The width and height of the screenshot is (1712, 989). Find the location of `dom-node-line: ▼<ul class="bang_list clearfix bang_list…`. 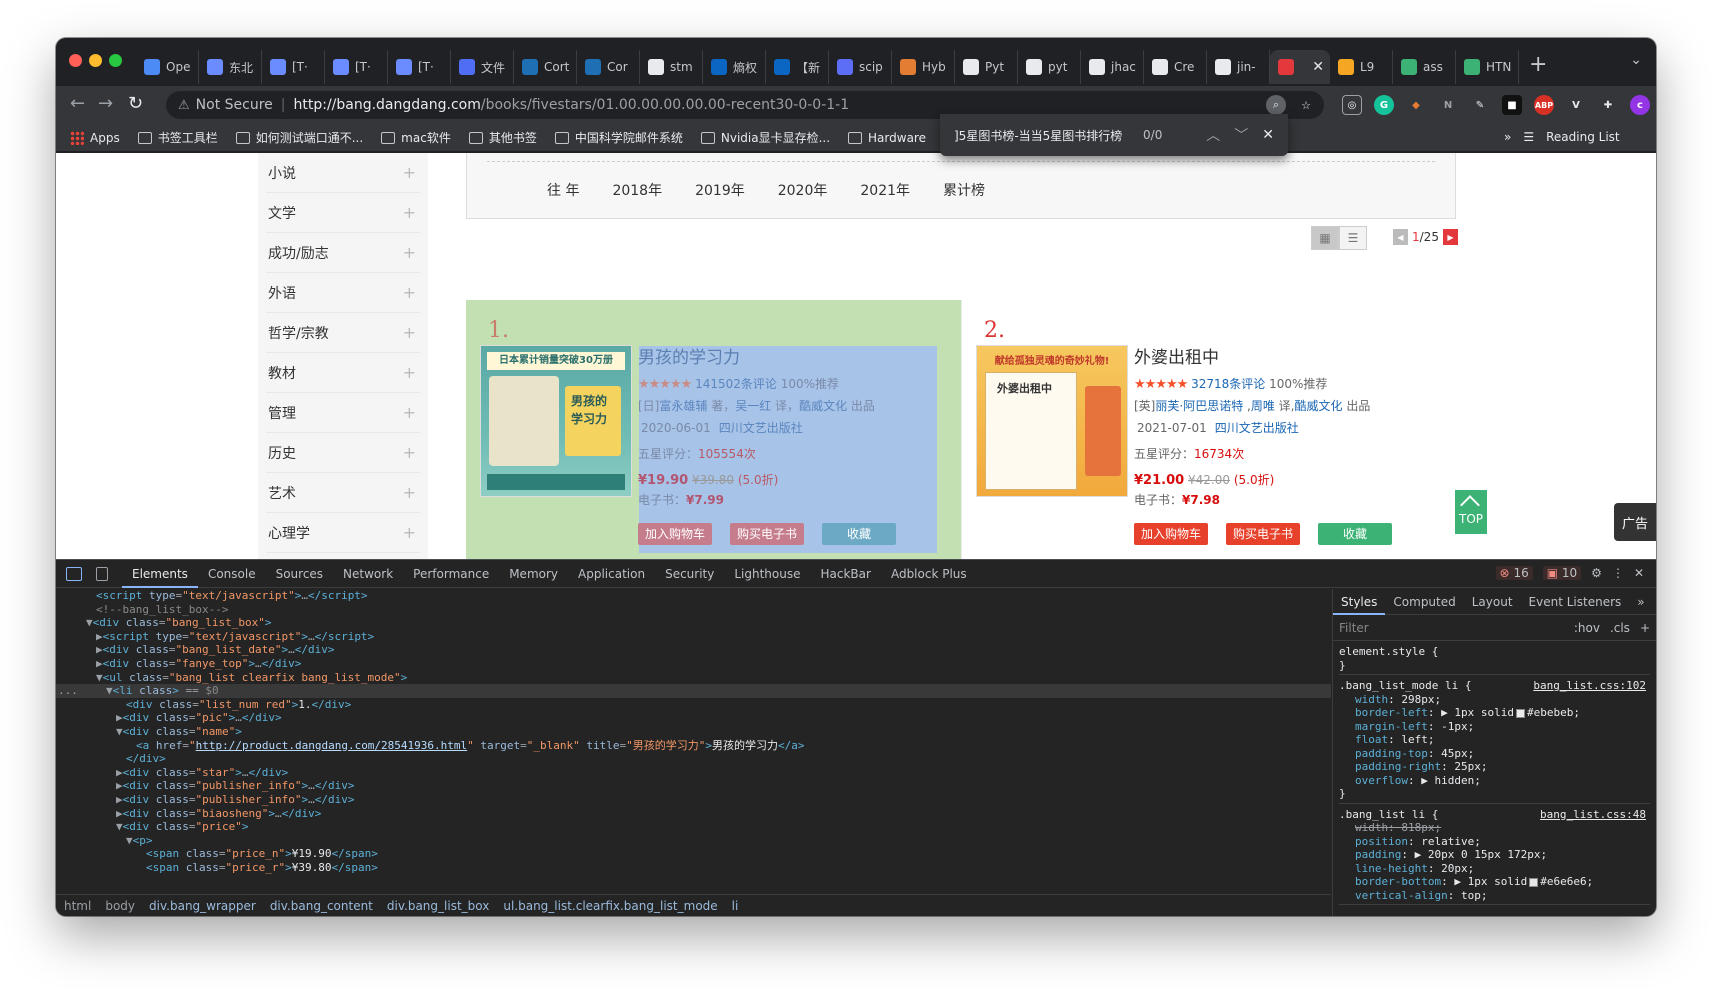

dom-node-line: ▼<ul class="bang_list clearfix bang_list… is located at coordinates (693, 678).